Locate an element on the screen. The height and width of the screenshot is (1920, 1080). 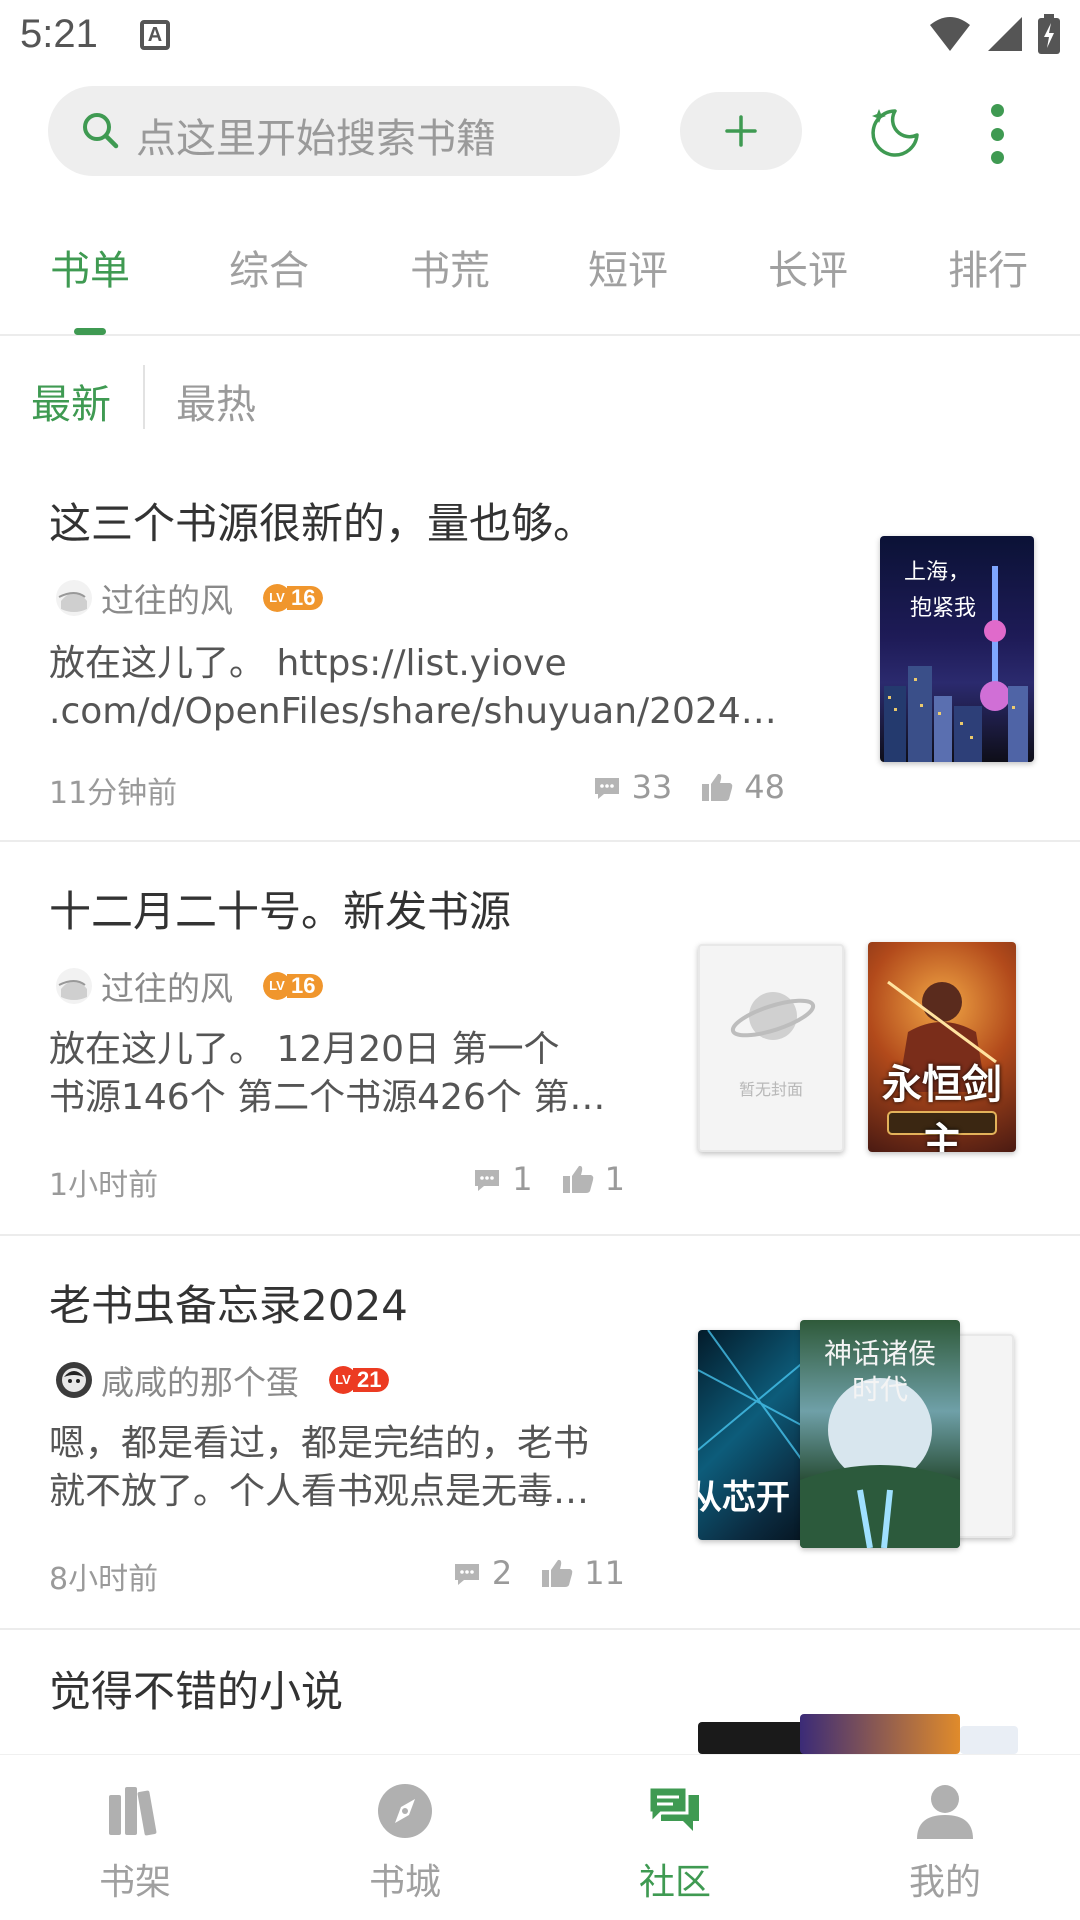
plus-icon is located at coordinates (741, 131).